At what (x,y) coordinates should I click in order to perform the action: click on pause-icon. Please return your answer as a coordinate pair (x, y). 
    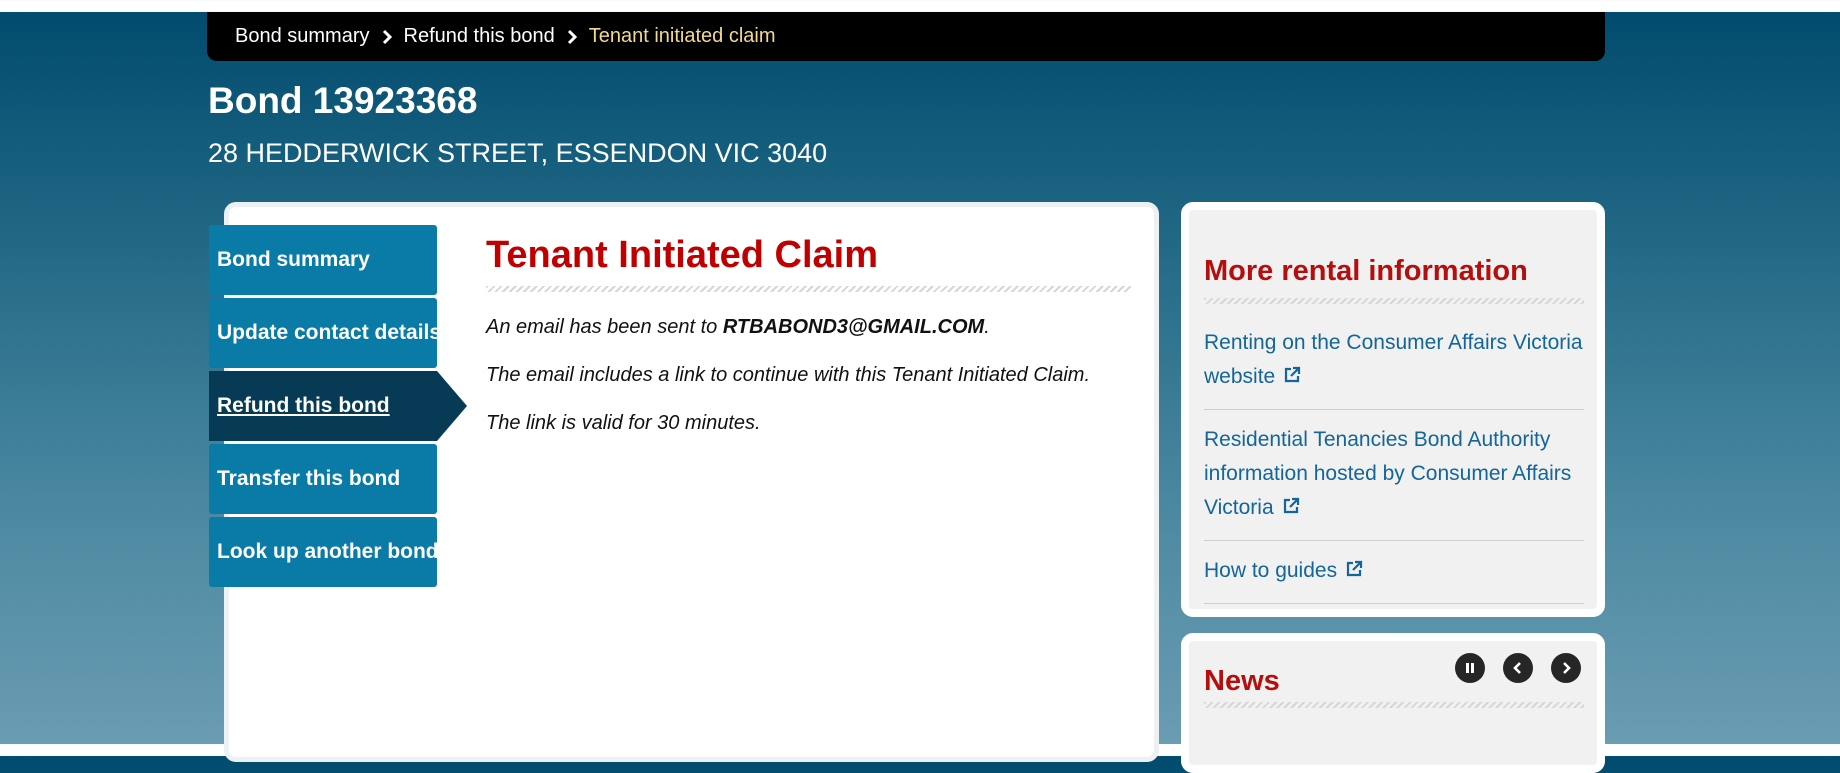
    Looking at the image, I should click on (1470, 668).